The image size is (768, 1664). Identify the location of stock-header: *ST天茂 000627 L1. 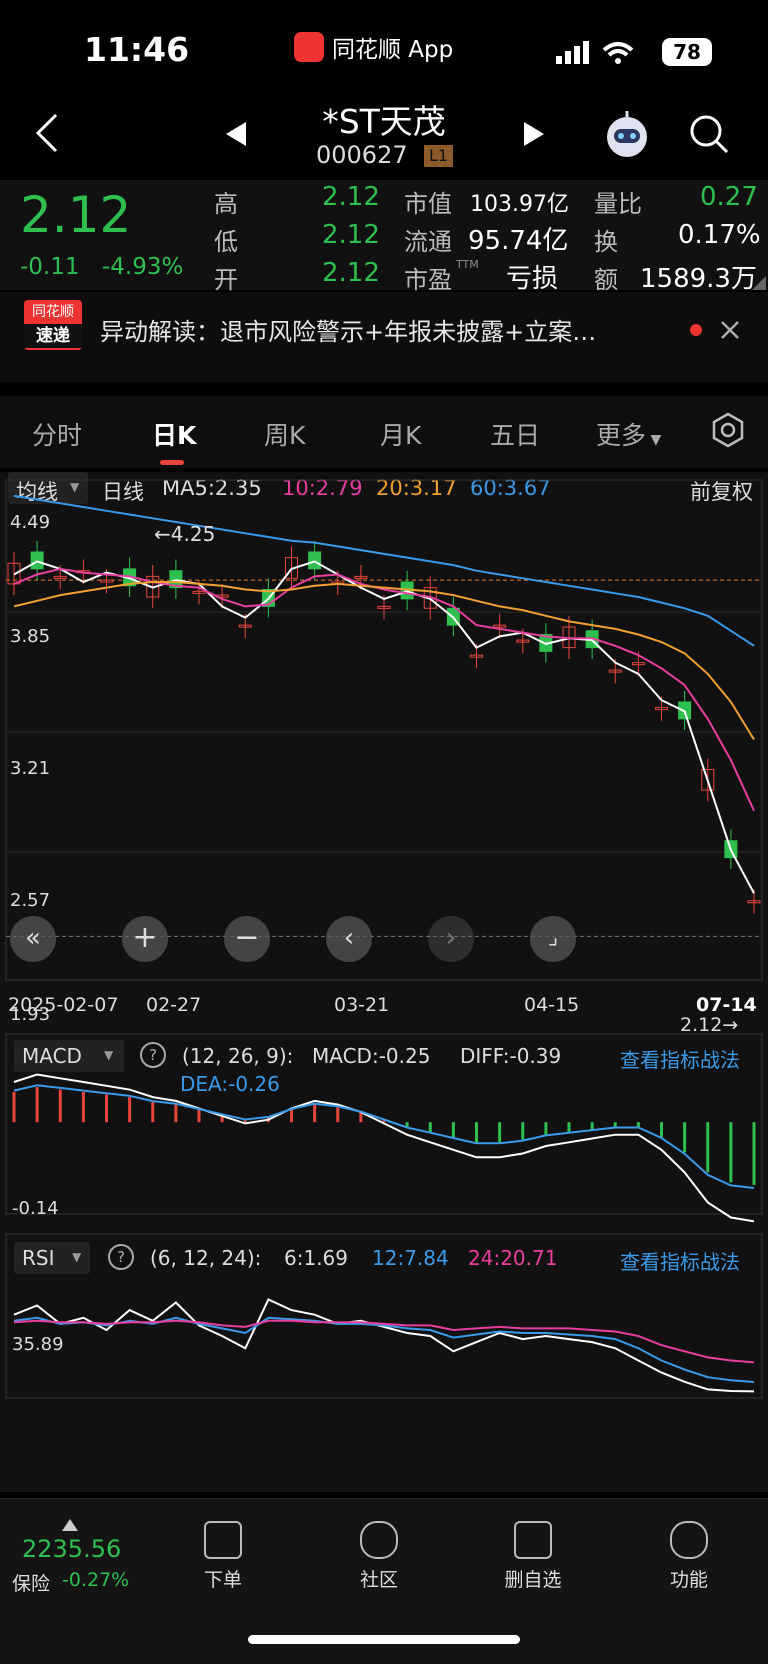
(384, 136).